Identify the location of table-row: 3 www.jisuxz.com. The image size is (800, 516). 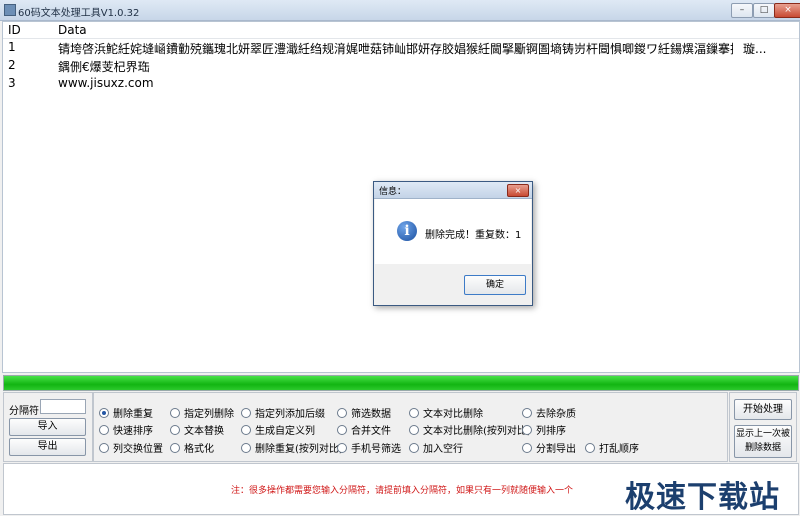
(401, 84).